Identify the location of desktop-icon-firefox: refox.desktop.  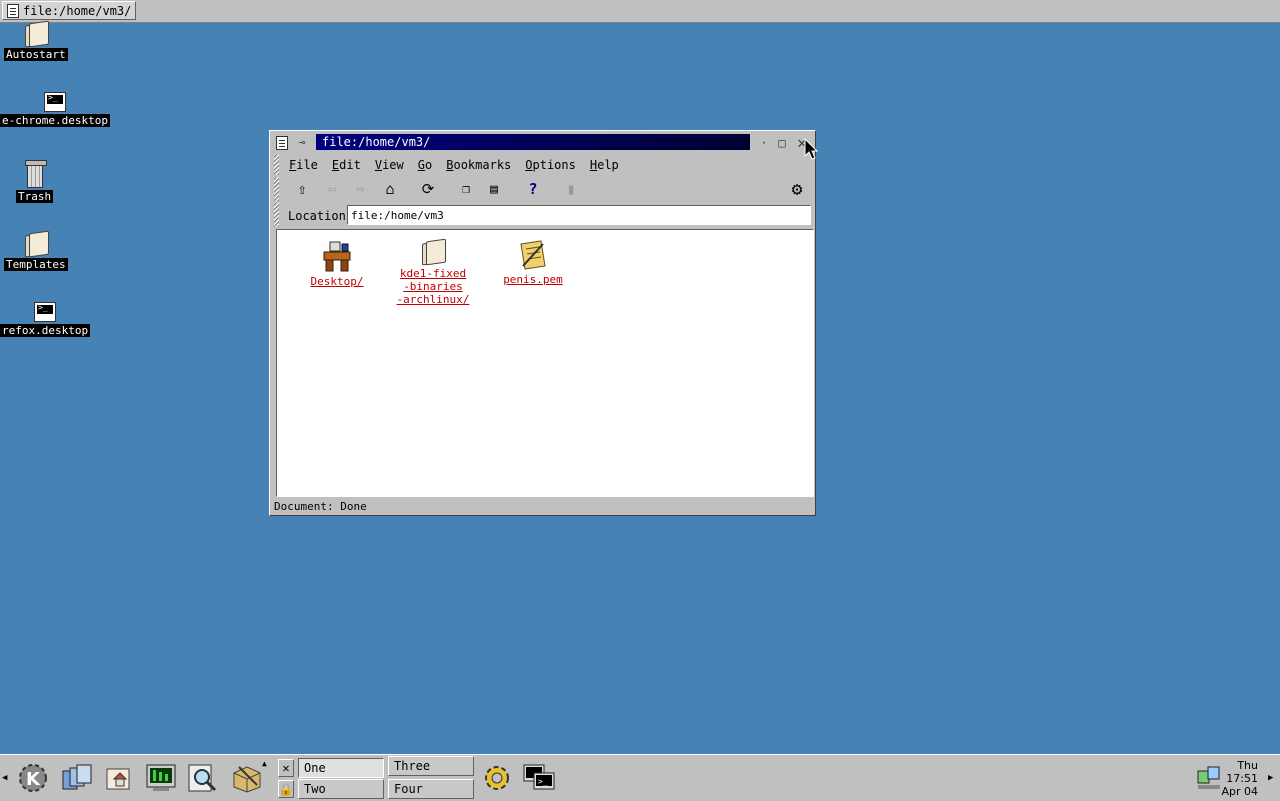
(45, 319).